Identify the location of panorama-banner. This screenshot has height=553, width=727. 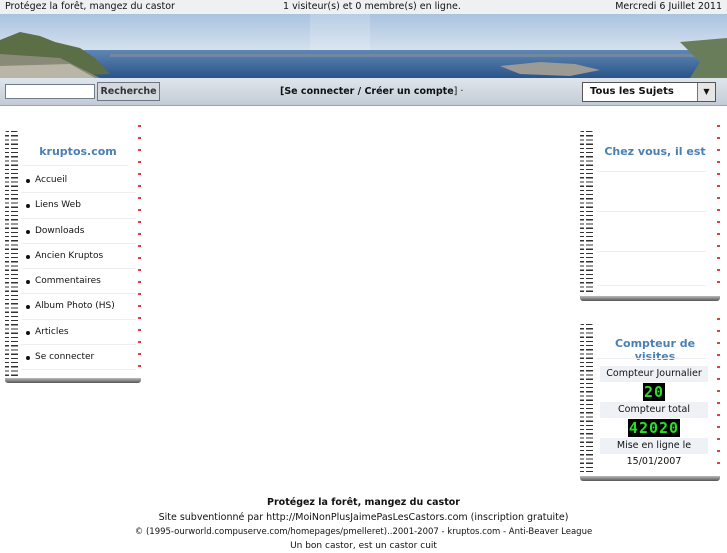
(363, 46).